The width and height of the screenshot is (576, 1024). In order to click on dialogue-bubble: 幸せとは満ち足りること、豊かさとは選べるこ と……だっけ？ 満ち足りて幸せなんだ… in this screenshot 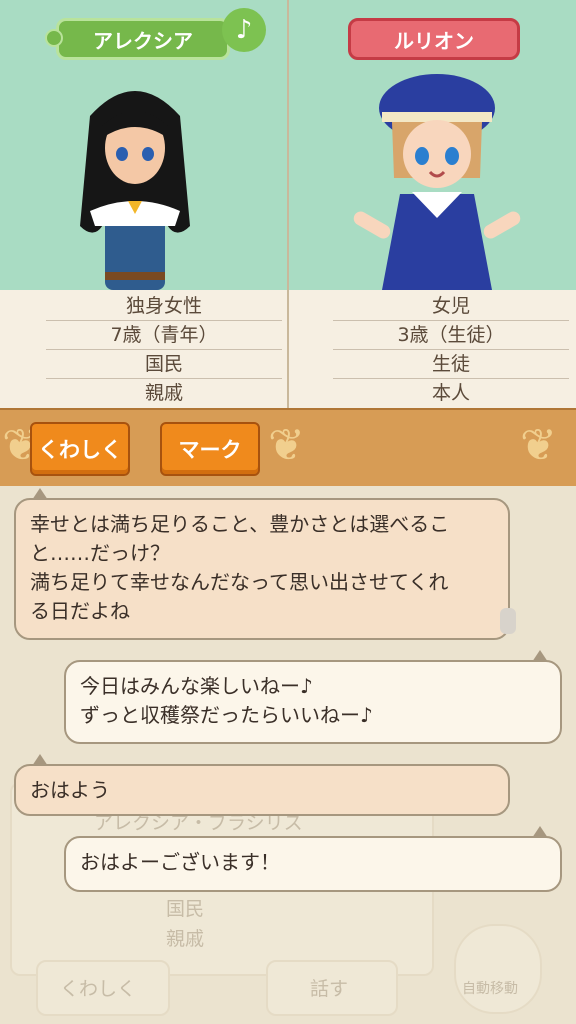, I will do `click(262, 569)`.